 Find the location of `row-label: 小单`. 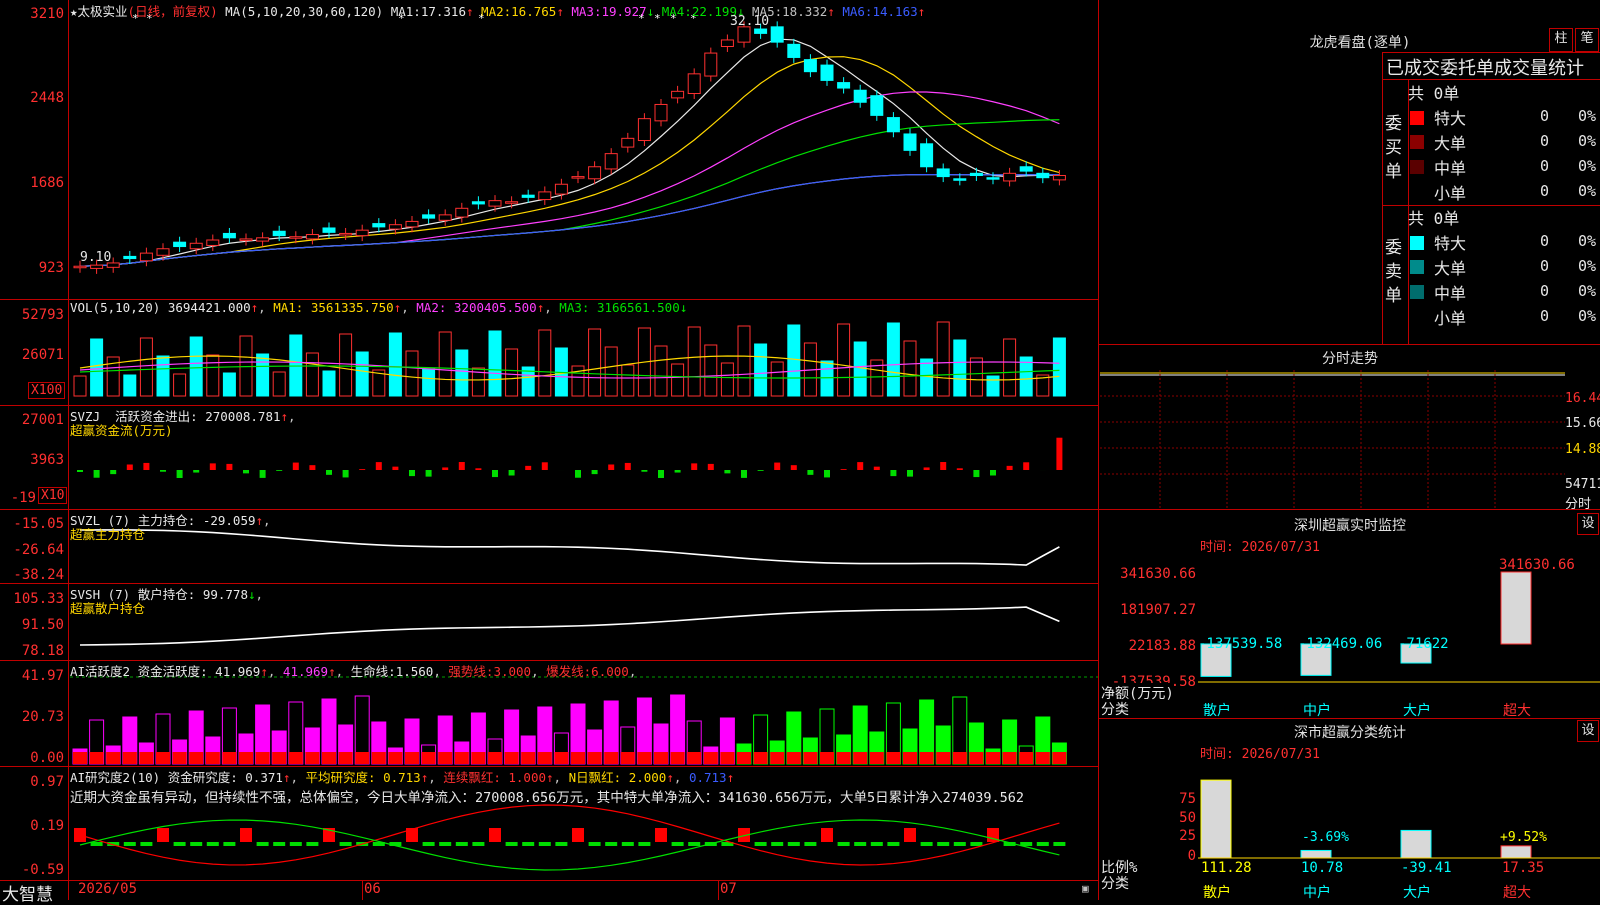

row-label: 小单 is located at coordinates (1450, 317).